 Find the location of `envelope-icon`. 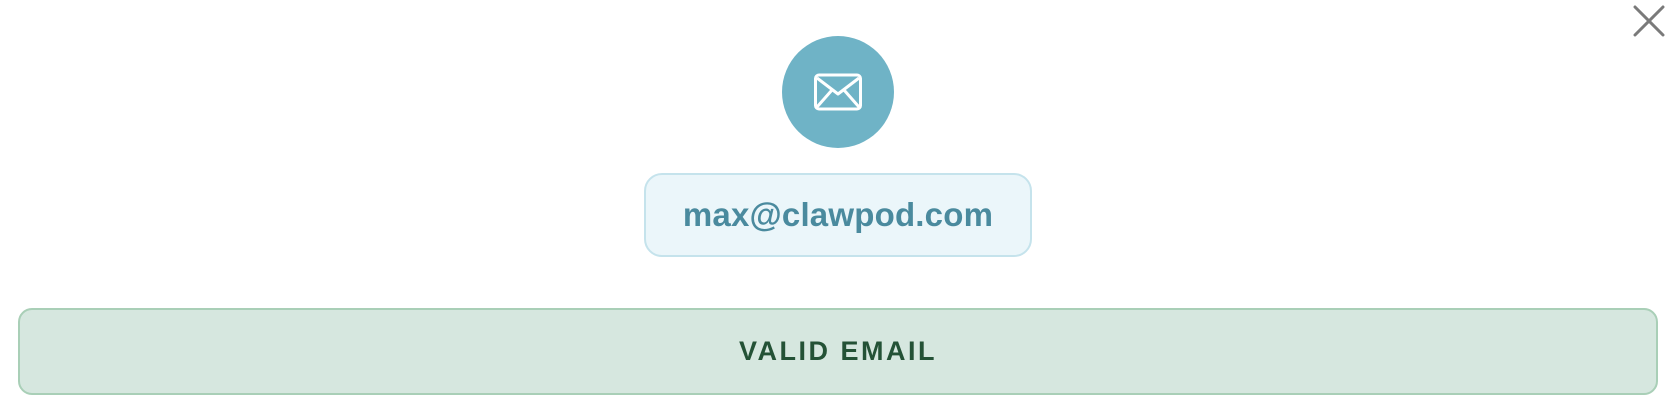

envelope-icon is located at coordinates (838, 92).